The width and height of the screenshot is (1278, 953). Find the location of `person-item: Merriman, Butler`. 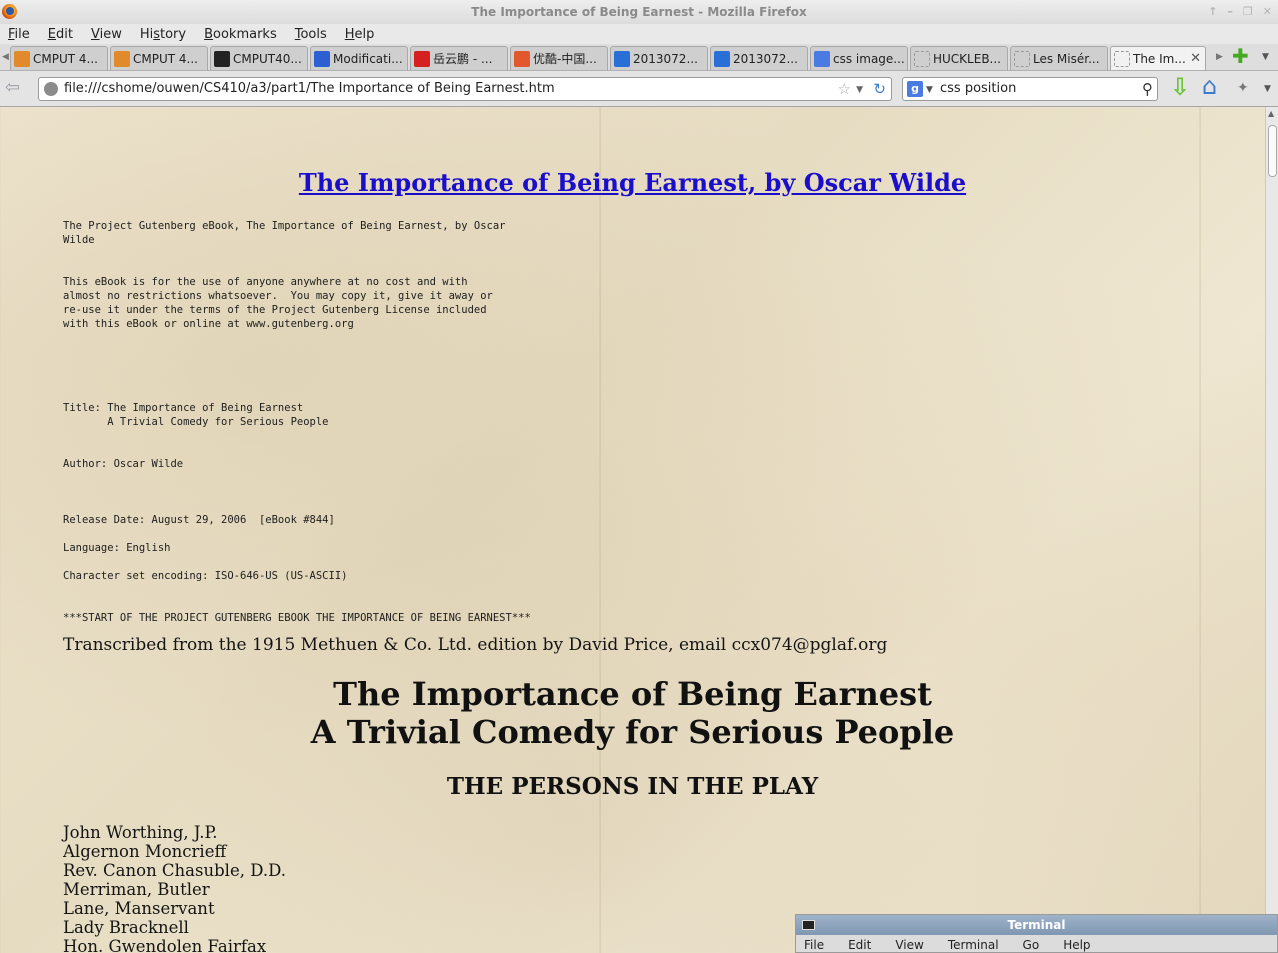

person-item: Merriman, Butler is located at coordinates (136, 889).